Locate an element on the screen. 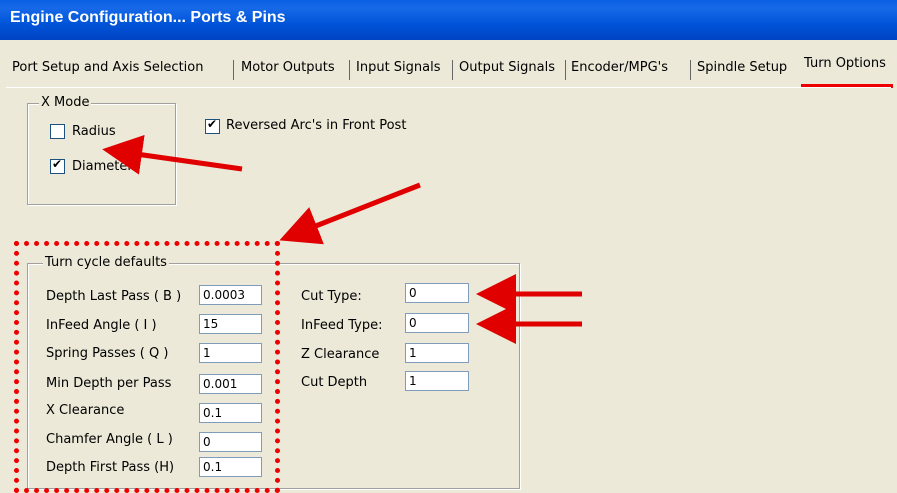 The width and height of the screenshot is (897, 493). arrow-to-diameter is located at coordinates (172, 155).